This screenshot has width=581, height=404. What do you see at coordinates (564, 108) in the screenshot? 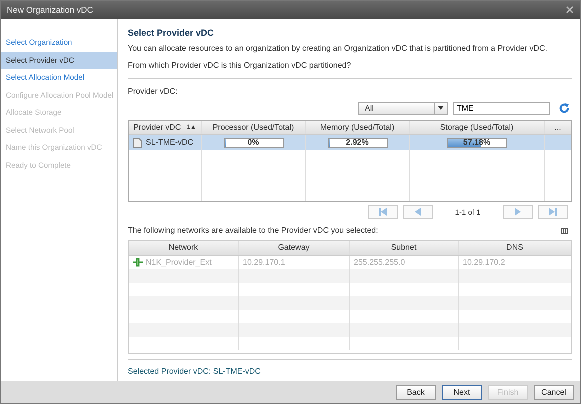
I see `refresh-icon` at bounding box center [564, 108].